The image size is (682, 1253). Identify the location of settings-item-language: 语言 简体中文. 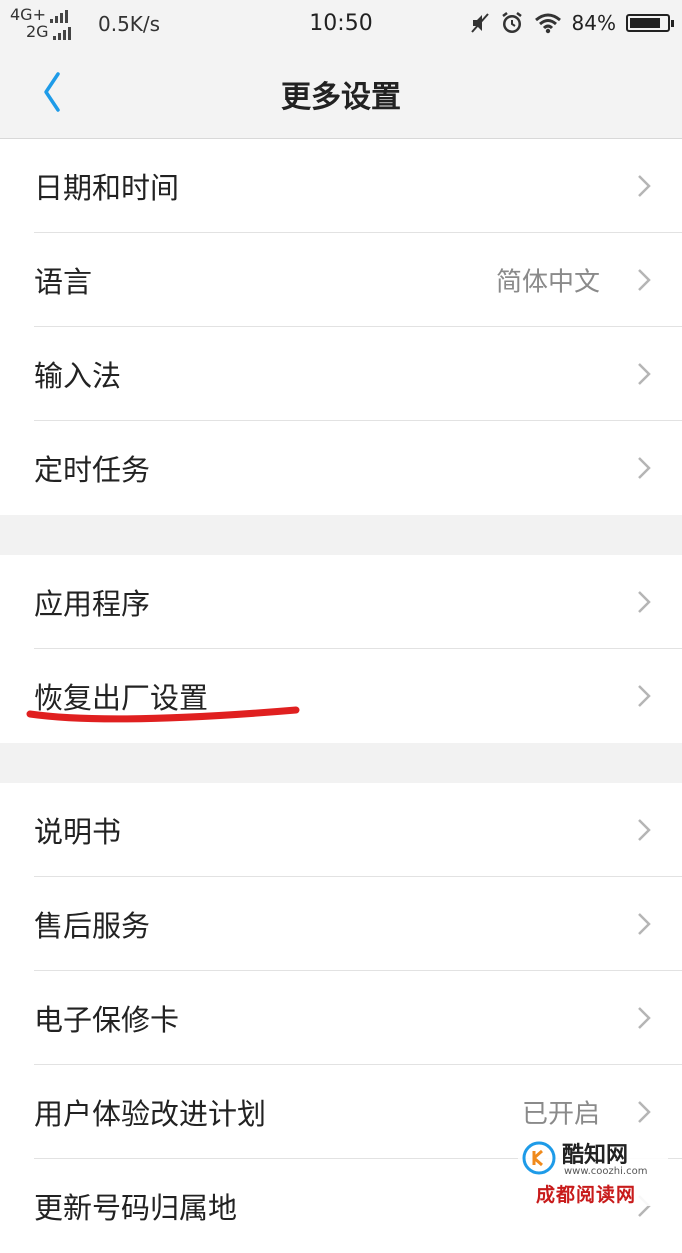
(341, 280).